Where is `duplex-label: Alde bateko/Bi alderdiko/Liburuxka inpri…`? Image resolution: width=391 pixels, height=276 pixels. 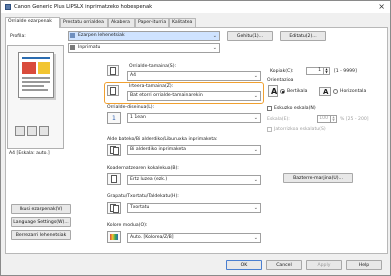 duplex-label: Alde bateko/Bi alderdiko/Liburuxka inpri… is located at coordinates (162, 139).